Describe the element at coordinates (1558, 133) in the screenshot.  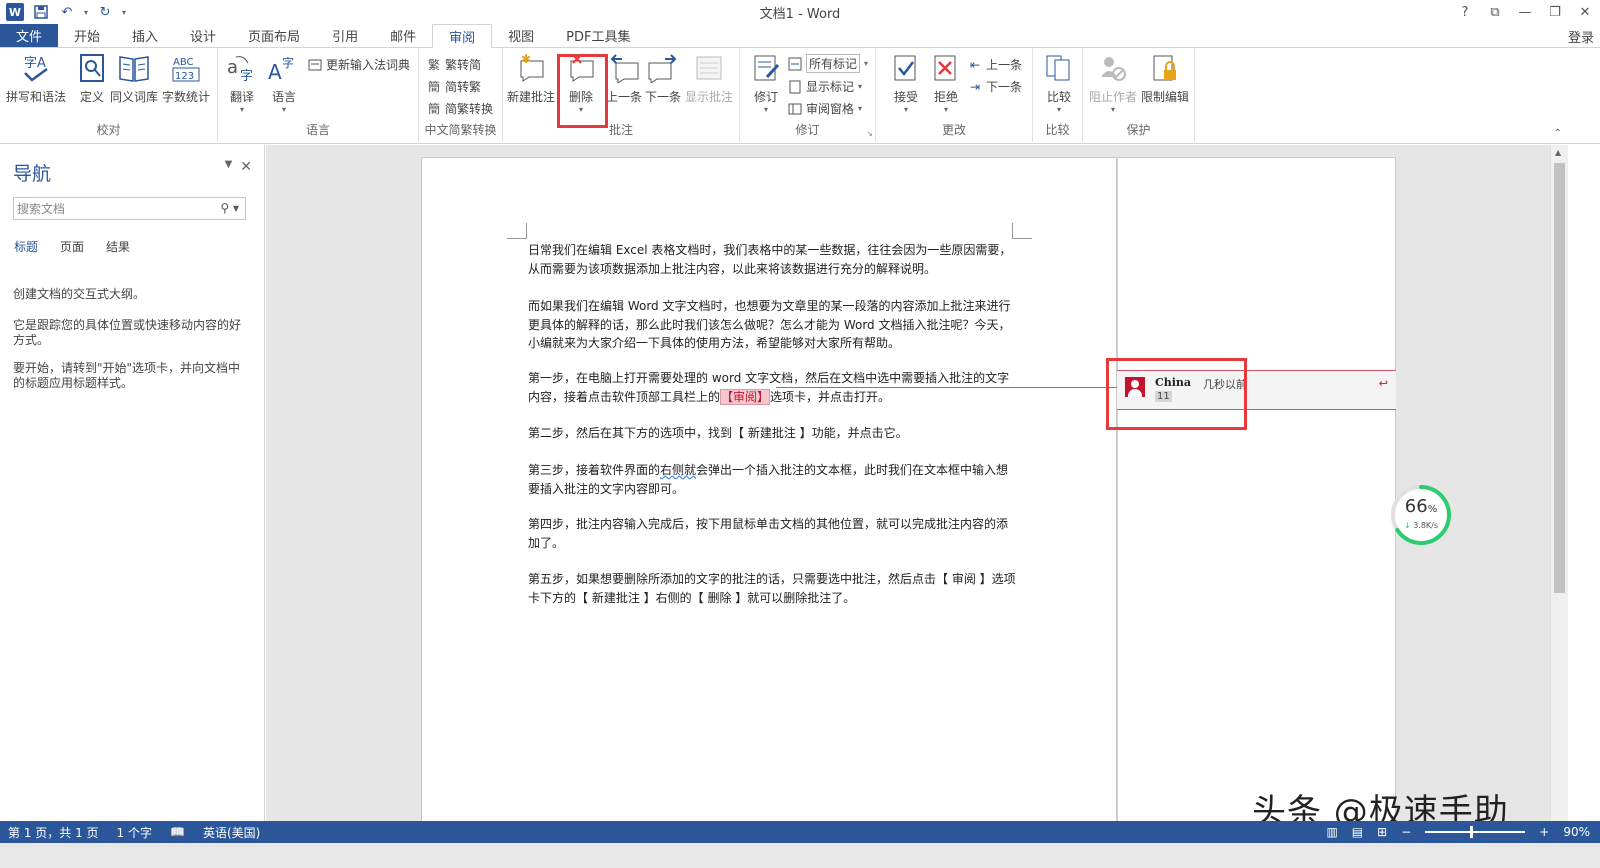
I see `collapse-ribbon-icon: ⌃` at that location.